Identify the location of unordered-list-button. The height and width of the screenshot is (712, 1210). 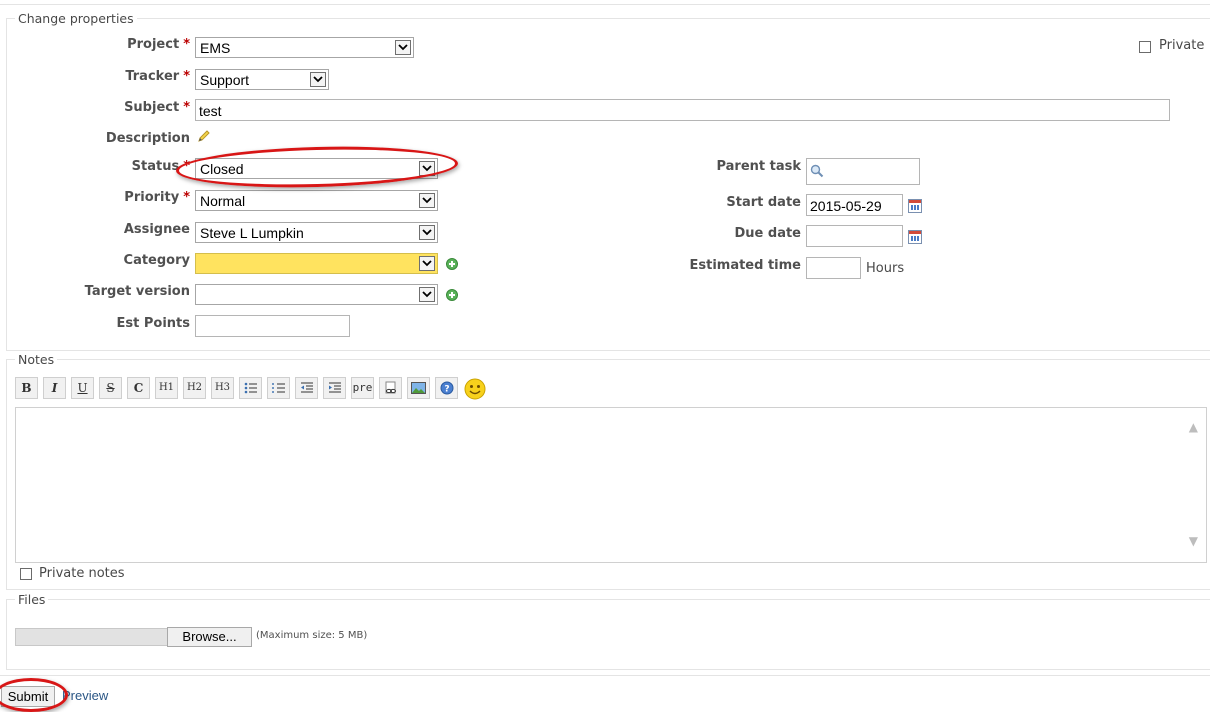
(250, 388).